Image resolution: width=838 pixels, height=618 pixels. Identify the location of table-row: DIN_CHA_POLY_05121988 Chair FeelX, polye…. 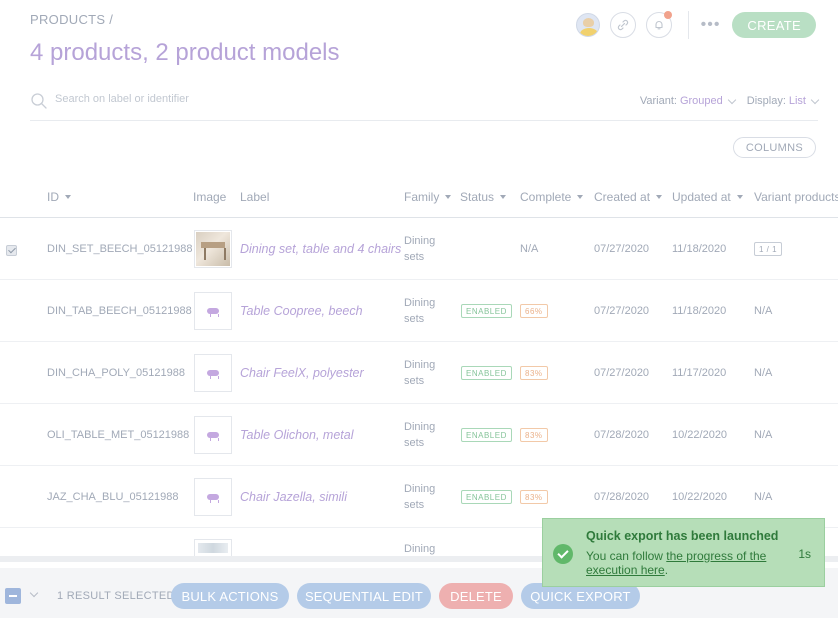
(419, 373).